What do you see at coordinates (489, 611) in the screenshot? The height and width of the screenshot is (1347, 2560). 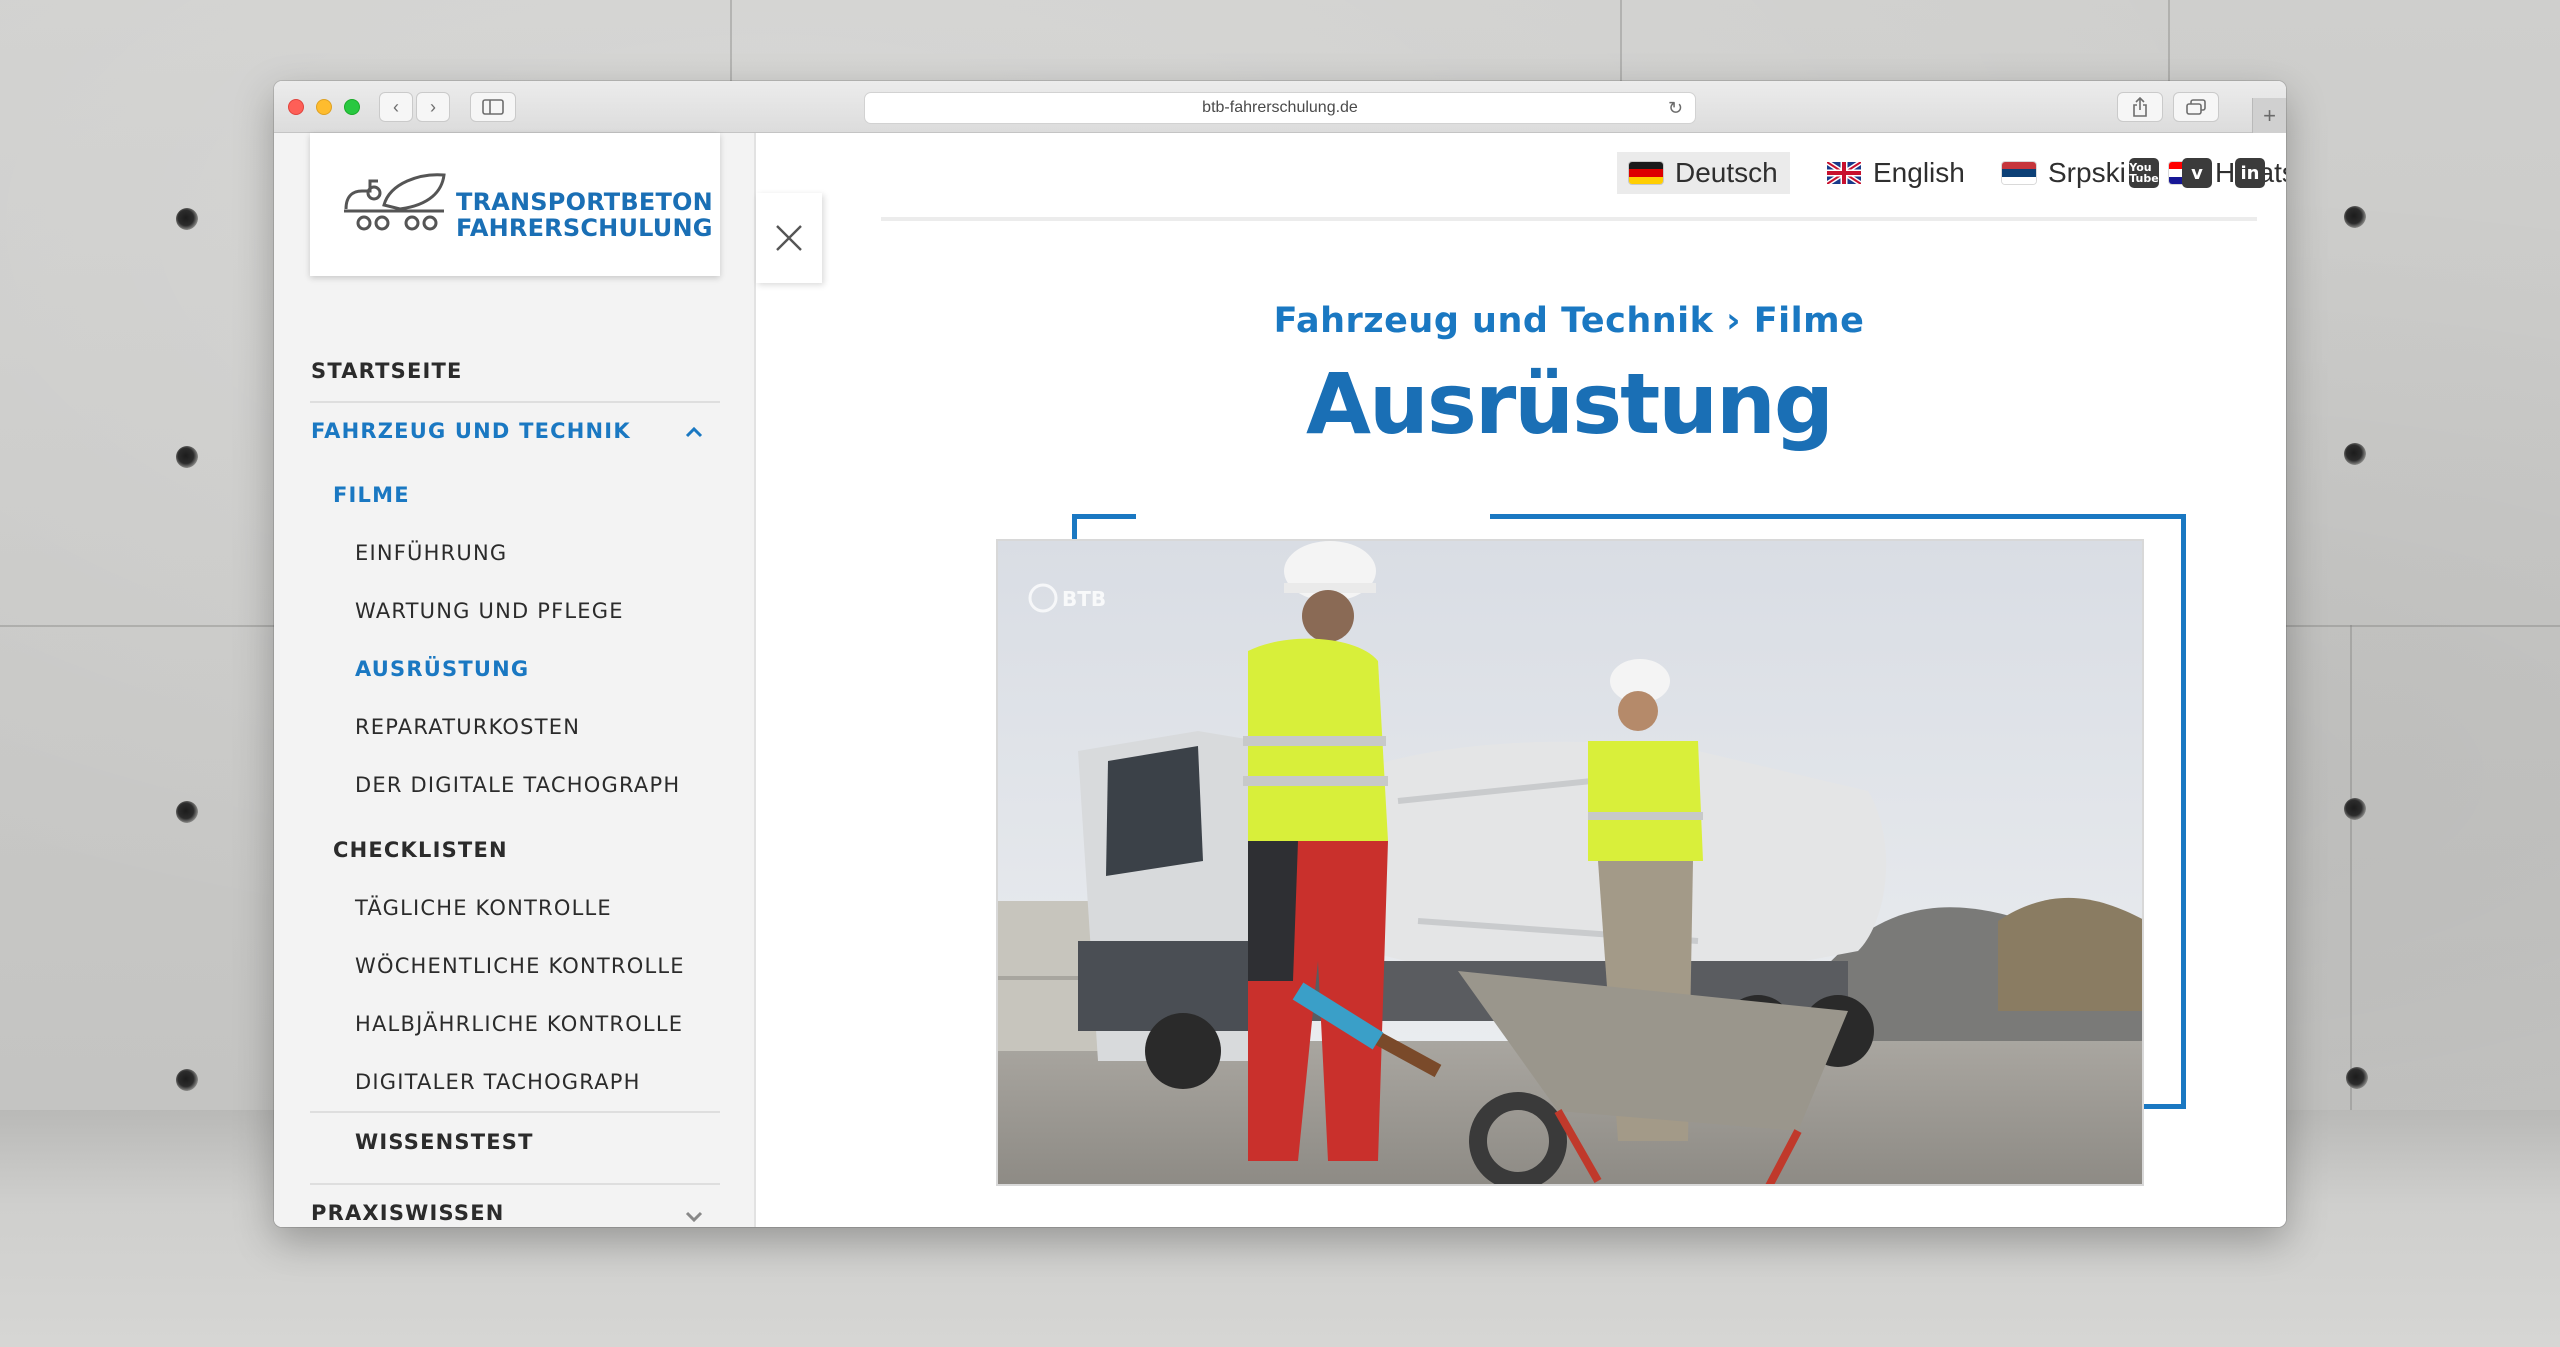 I see `nav-wartung-und-pflege: WARTUNG UND PFLEGE` at bounding box center [489, 611].